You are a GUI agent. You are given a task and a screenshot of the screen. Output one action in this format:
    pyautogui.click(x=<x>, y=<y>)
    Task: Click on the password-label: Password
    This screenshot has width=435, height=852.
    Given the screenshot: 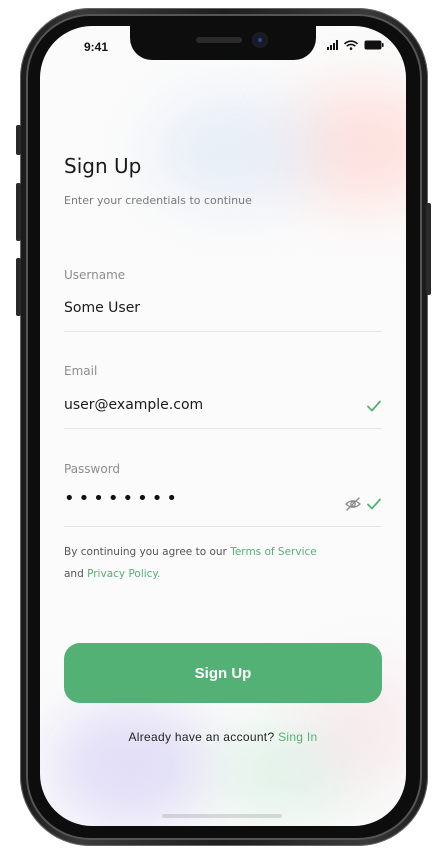 What is the action you would take?
    pyautogui.click(x=92, y=469)
    